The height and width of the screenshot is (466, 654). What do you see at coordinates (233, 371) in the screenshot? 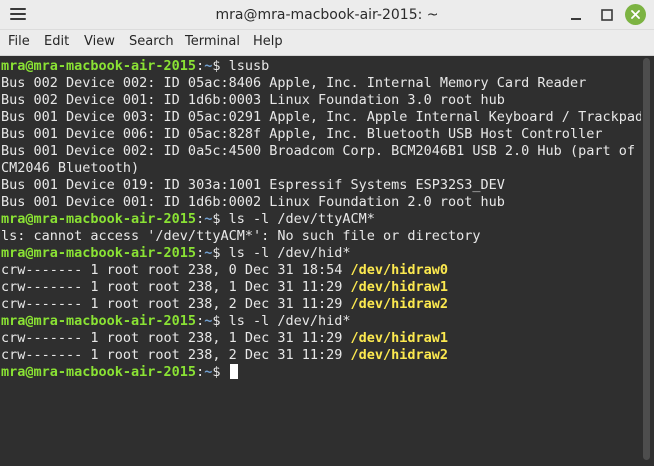
I see `text-cursor` at bounding box center [233, 371].